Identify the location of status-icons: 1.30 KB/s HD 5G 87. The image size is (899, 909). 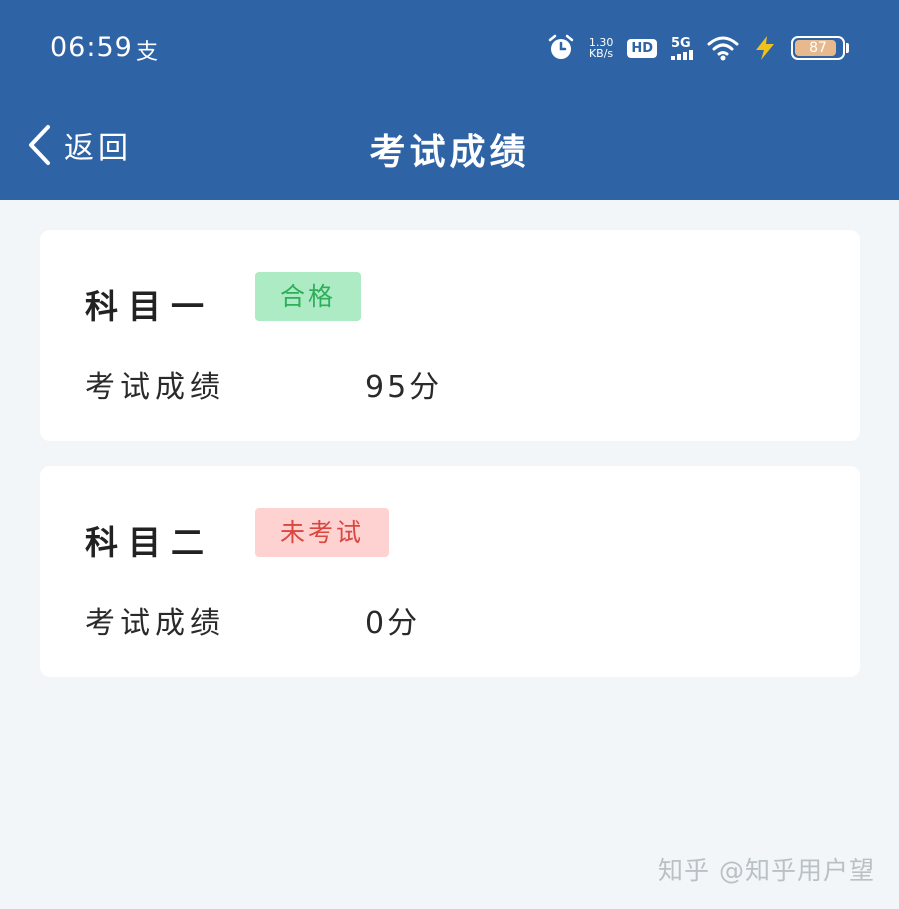
(698, 48).